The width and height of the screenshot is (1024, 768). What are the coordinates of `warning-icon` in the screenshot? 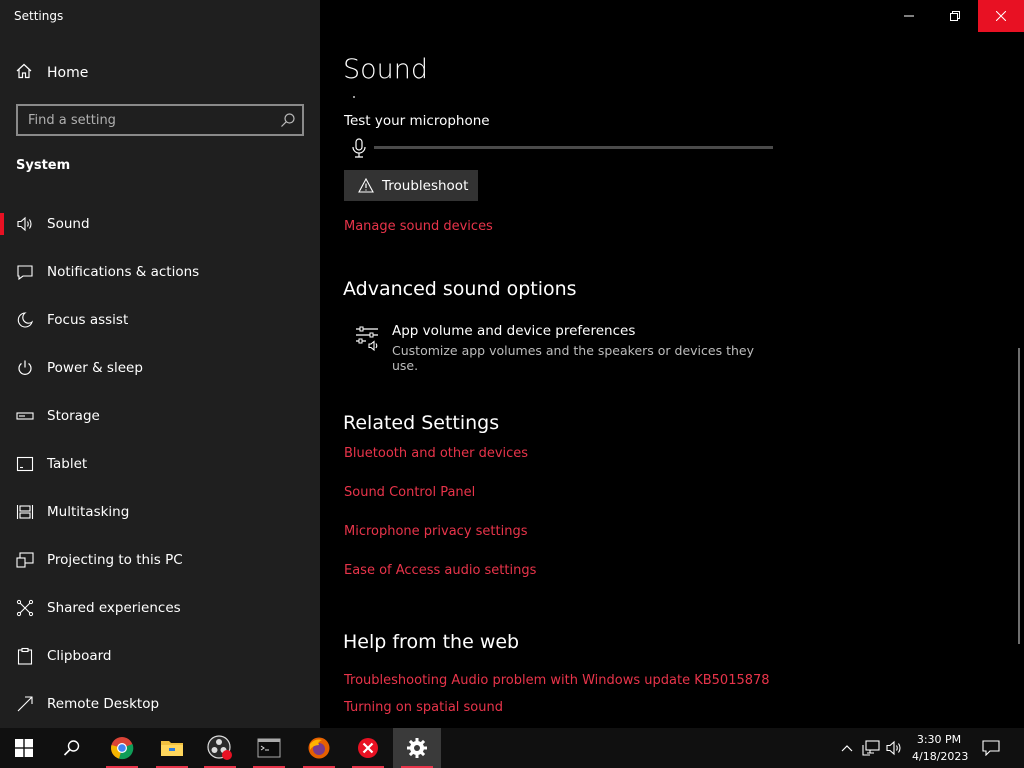 It's located at (366, 185).